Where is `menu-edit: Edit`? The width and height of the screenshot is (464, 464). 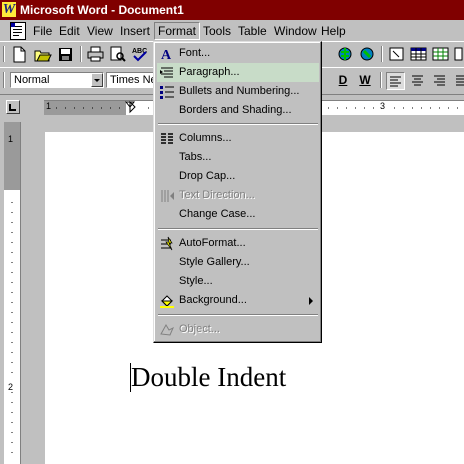 menu-edit: Edit is located at coordinates (69, 31).